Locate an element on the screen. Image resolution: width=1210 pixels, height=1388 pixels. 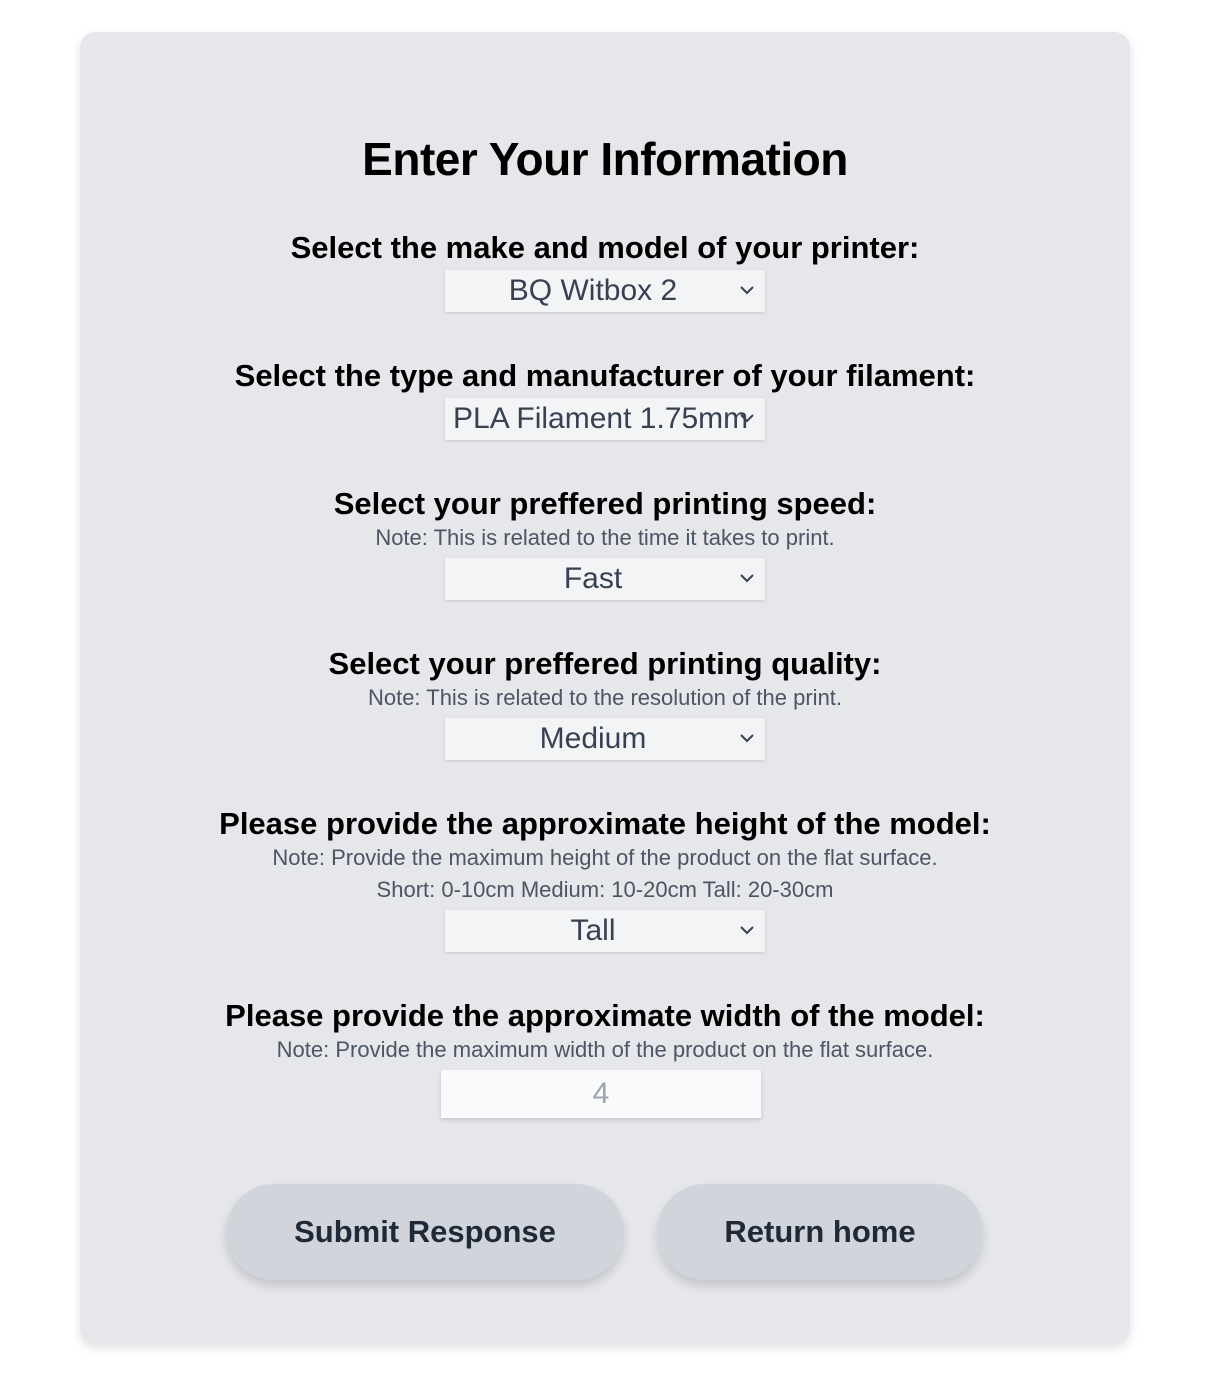
height-select: Tall is located at coordinates (605, 931).